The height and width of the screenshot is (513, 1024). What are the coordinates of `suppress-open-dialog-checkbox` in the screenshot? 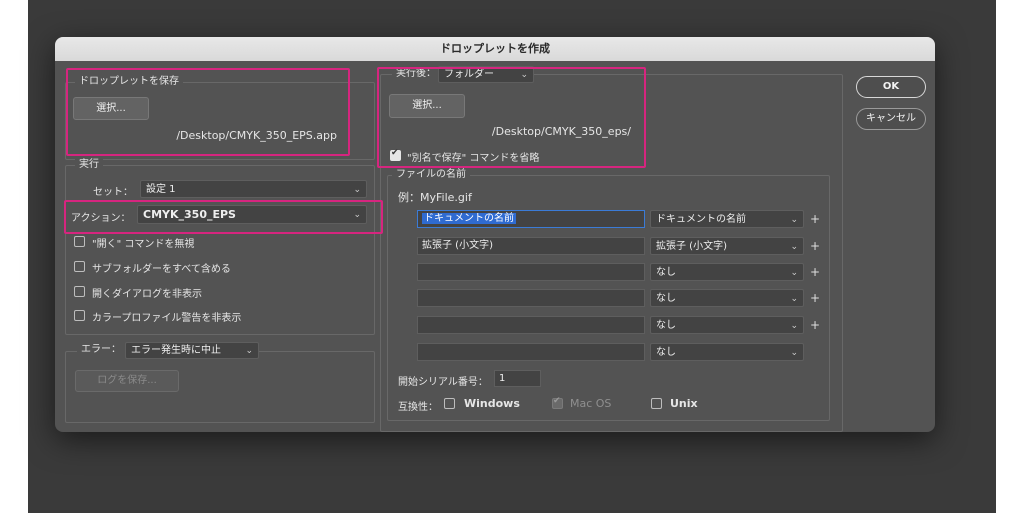 It's located at (79, 291).